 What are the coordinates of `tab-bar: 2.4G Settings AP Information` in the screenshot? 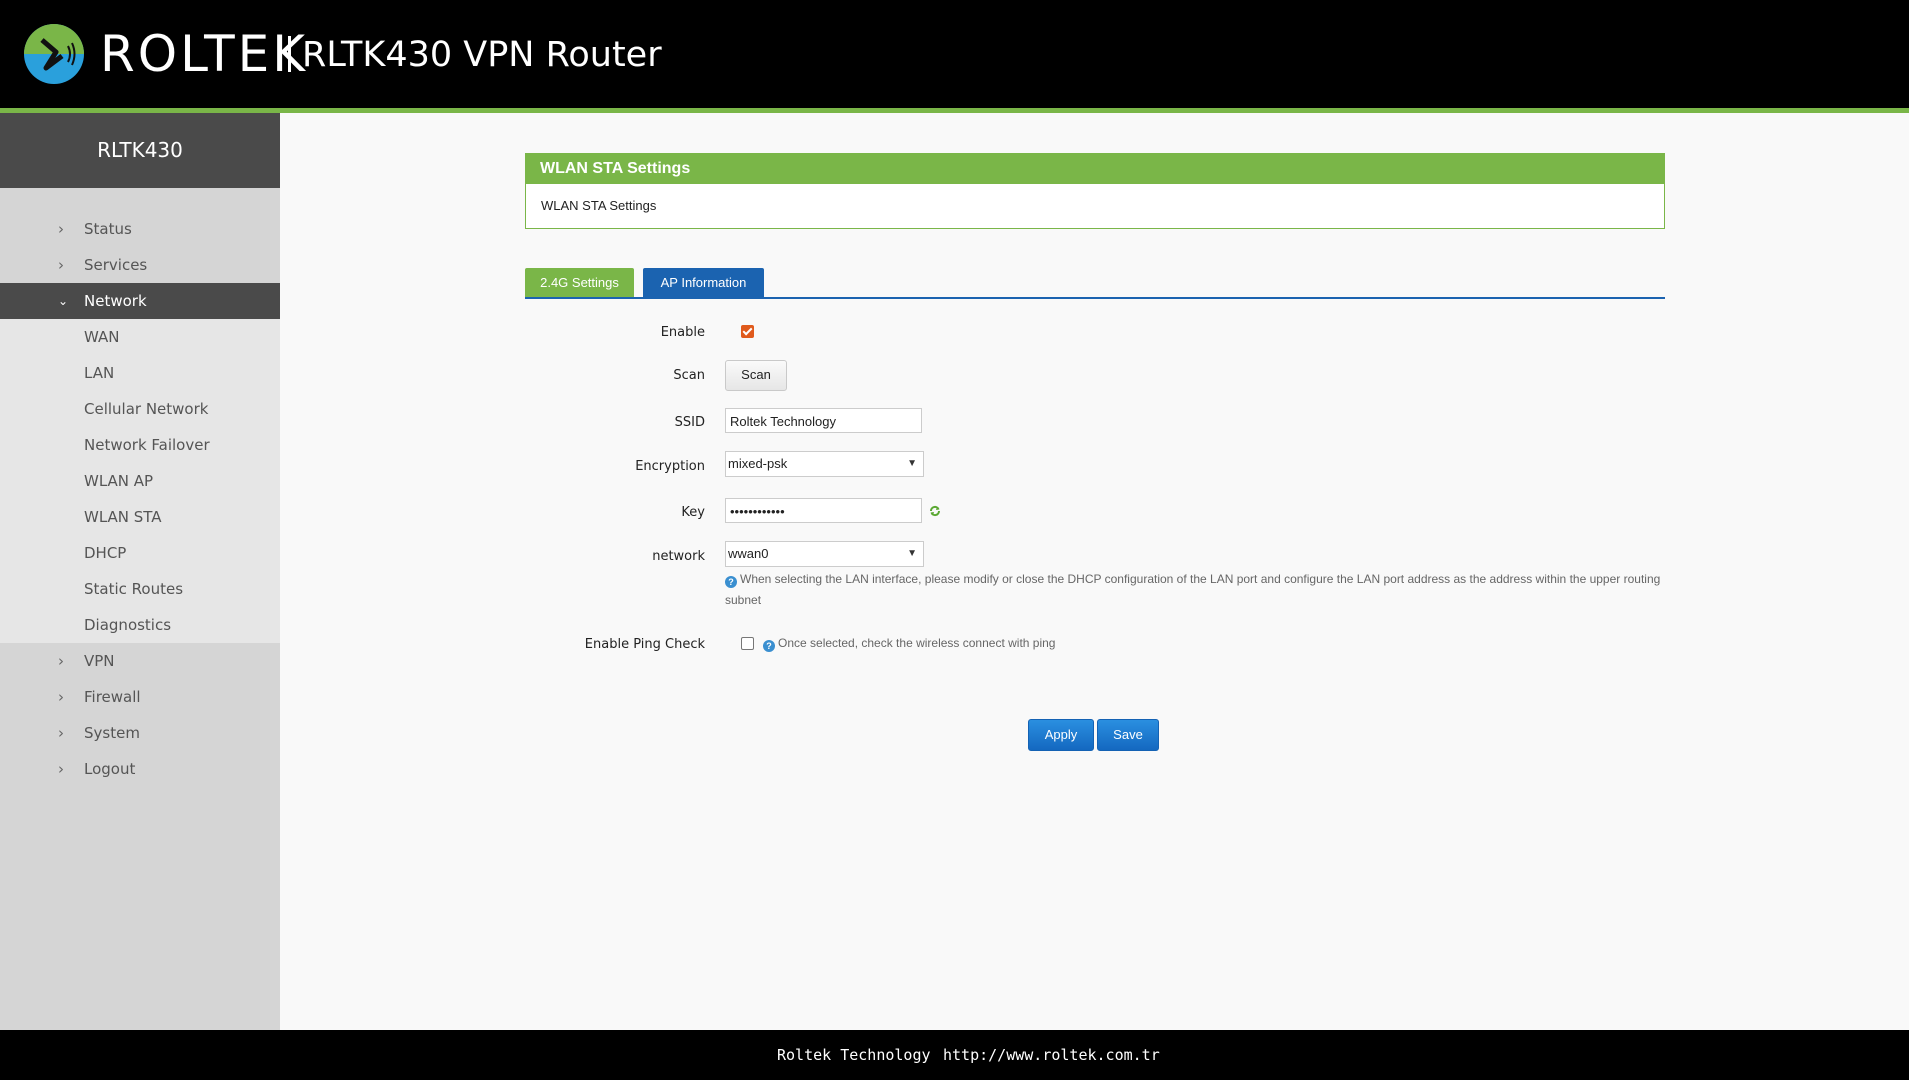 It's located at (1095, 283).